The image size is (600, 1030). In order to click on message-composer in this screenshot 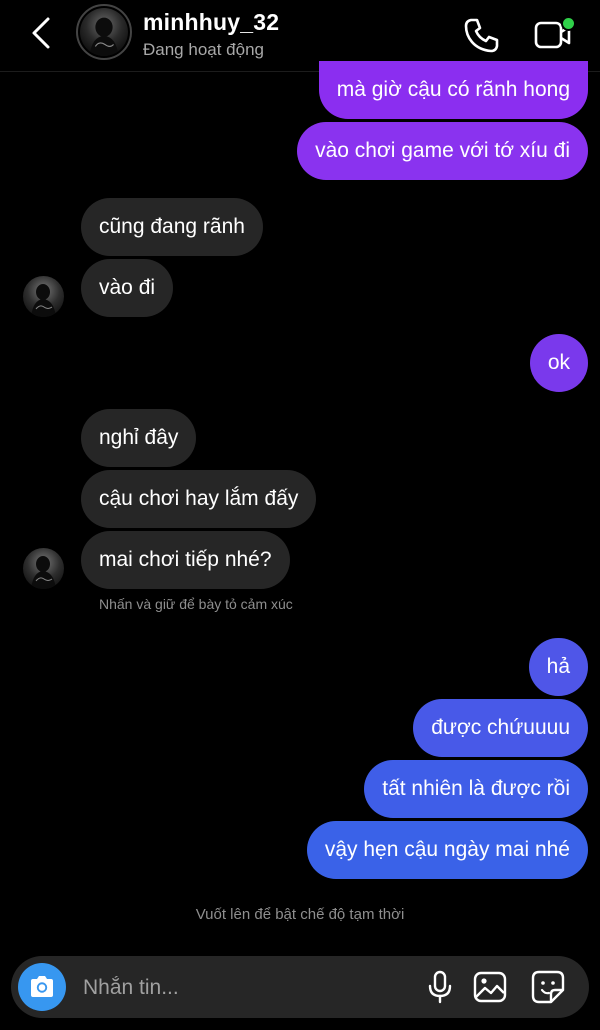, I will do `click(300, 987)`.